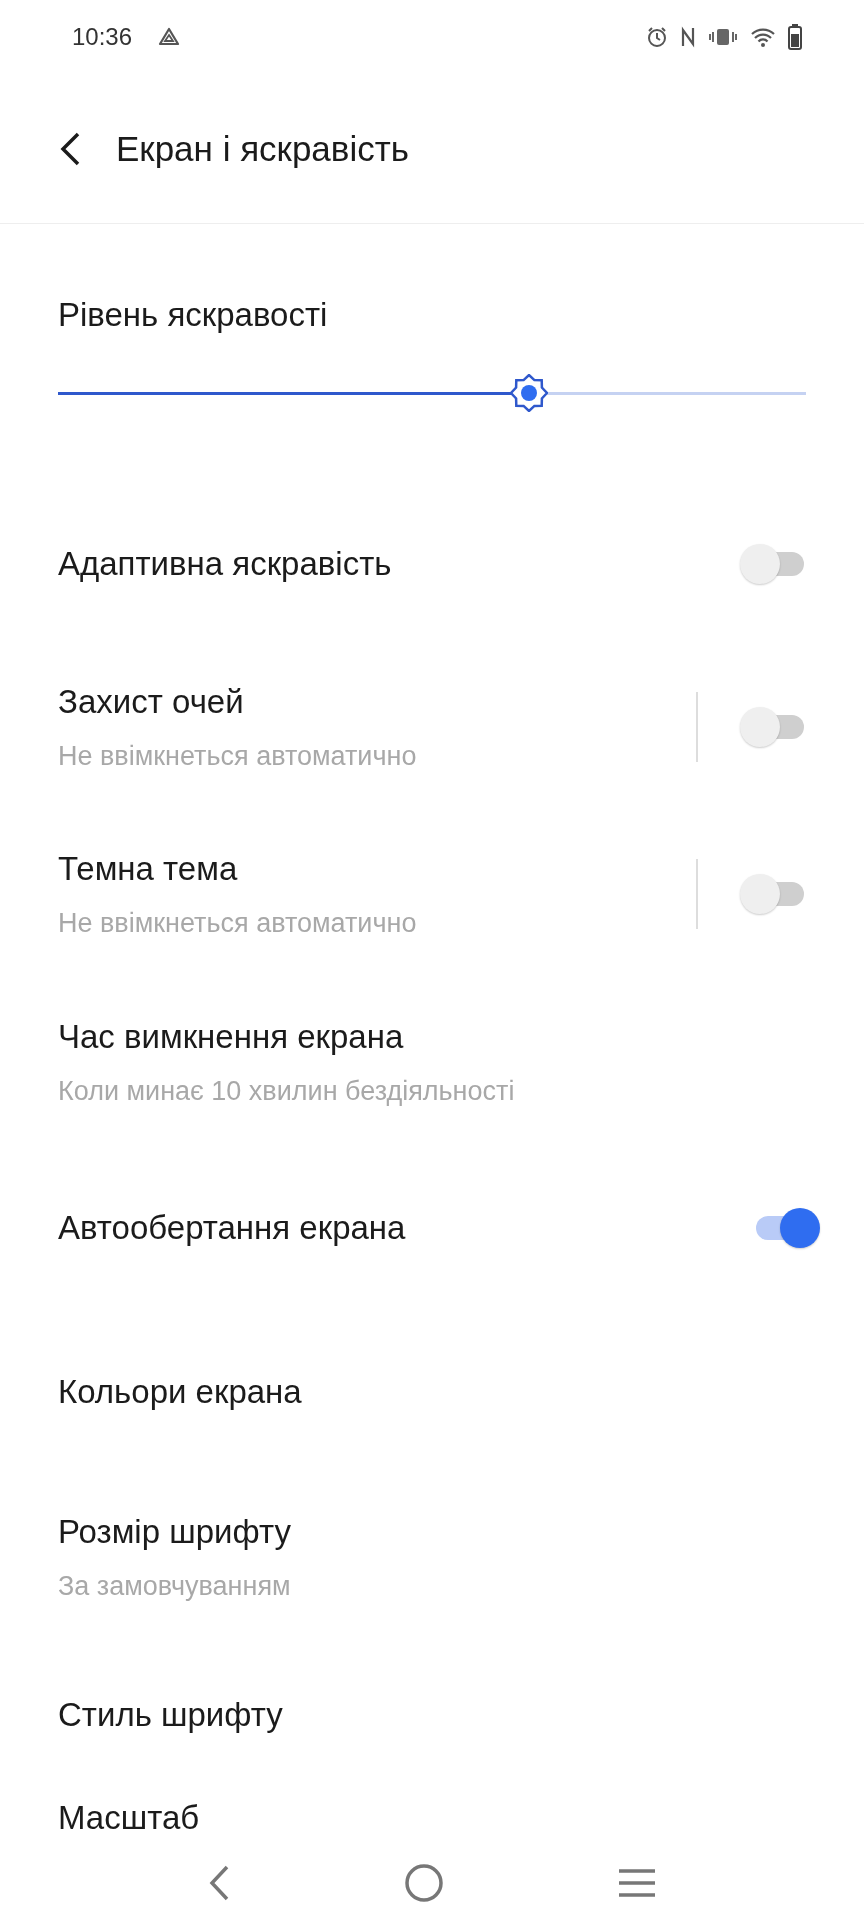  What do you see at coordinates (287, 1091) in the screenshot?
I see `setting-subtitle: Коли минає 10 хвилин бездіяльності` at bounding box center [287, 1091].